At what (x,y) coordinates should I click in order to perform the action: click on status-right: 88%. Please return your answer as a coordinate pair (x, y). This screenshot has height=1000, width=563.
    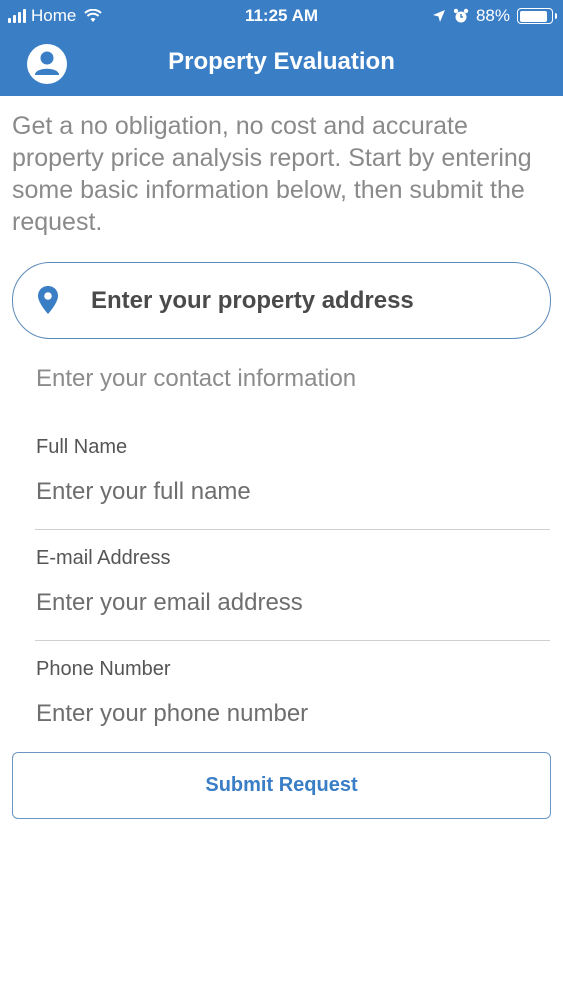
    Looking at the image, I should click on (494, 16).